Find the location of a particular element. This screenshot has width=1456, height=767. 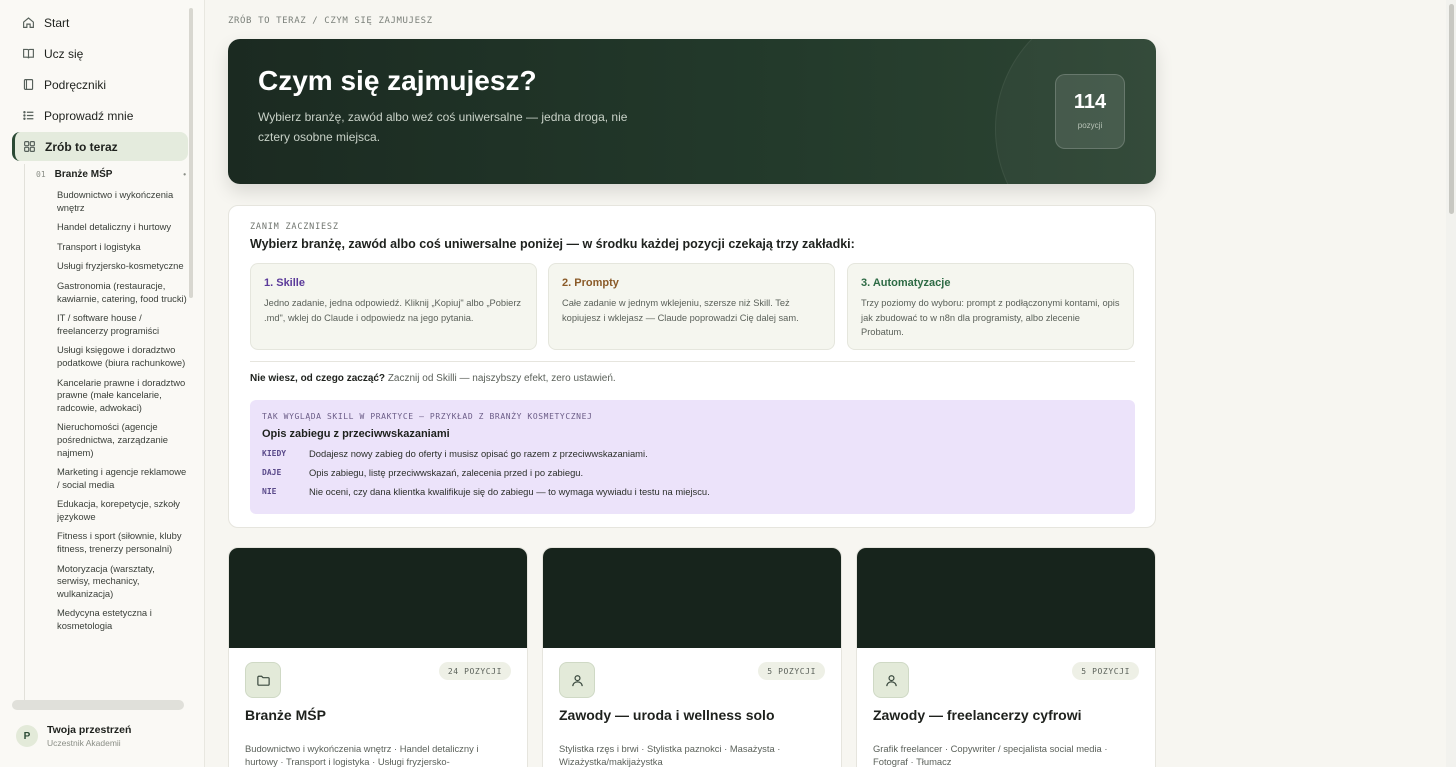

user-profile: P Twoja przestrzeń Uczestnik Akademii is located at coordinates (73, 736).